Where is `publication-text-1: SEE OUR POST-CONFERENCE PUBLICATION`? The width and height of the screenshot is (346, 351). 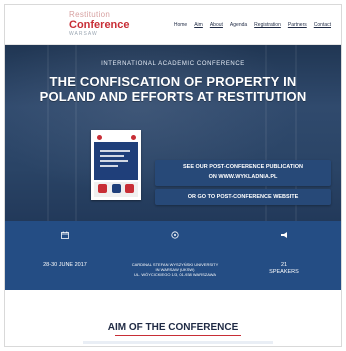 publication-text-1: SEE OUR POST-CONFERENCE PUBLICATION is located at coordinates (243, 167).